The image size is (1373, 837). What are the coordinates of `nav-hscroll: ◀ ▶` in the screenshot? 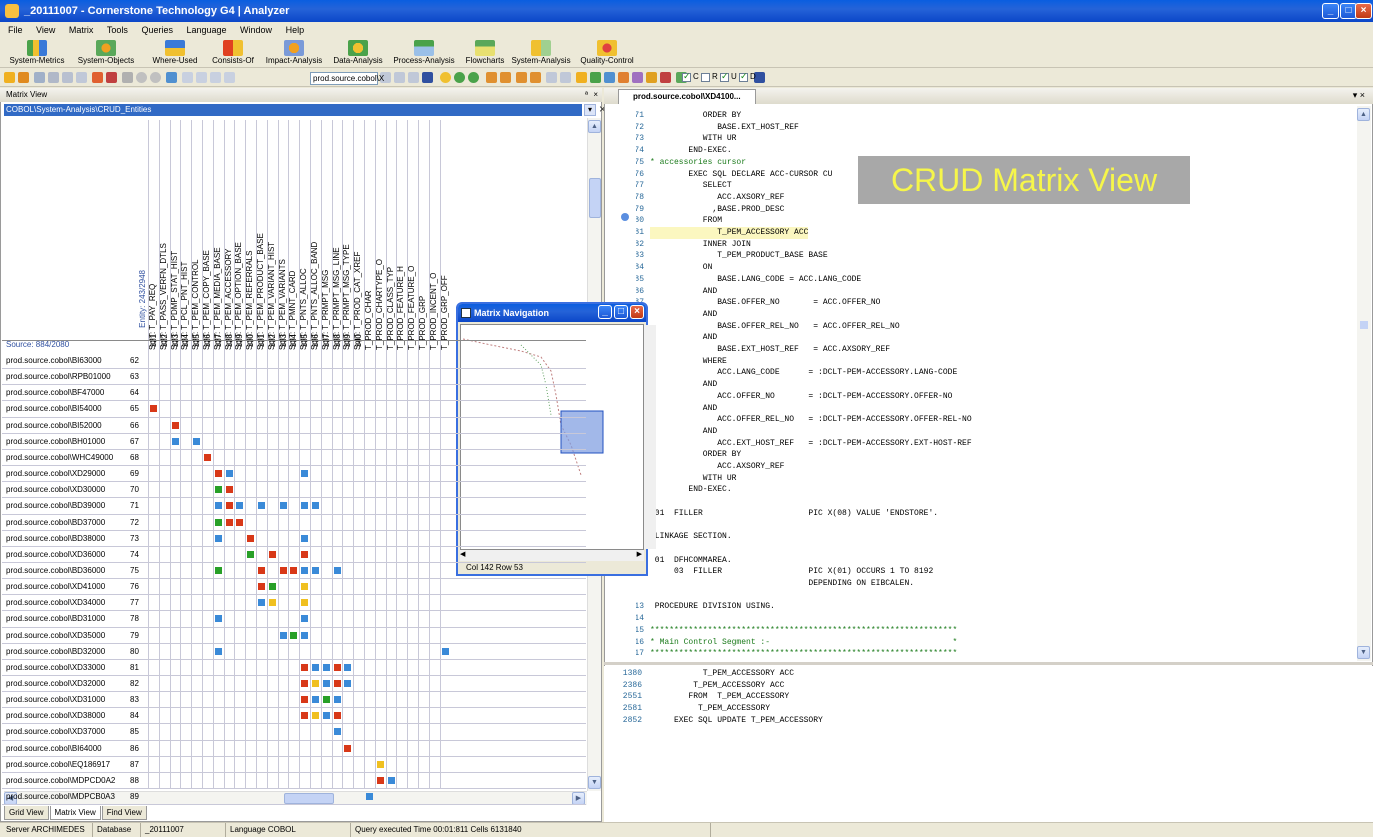 It's located at (552, 555).